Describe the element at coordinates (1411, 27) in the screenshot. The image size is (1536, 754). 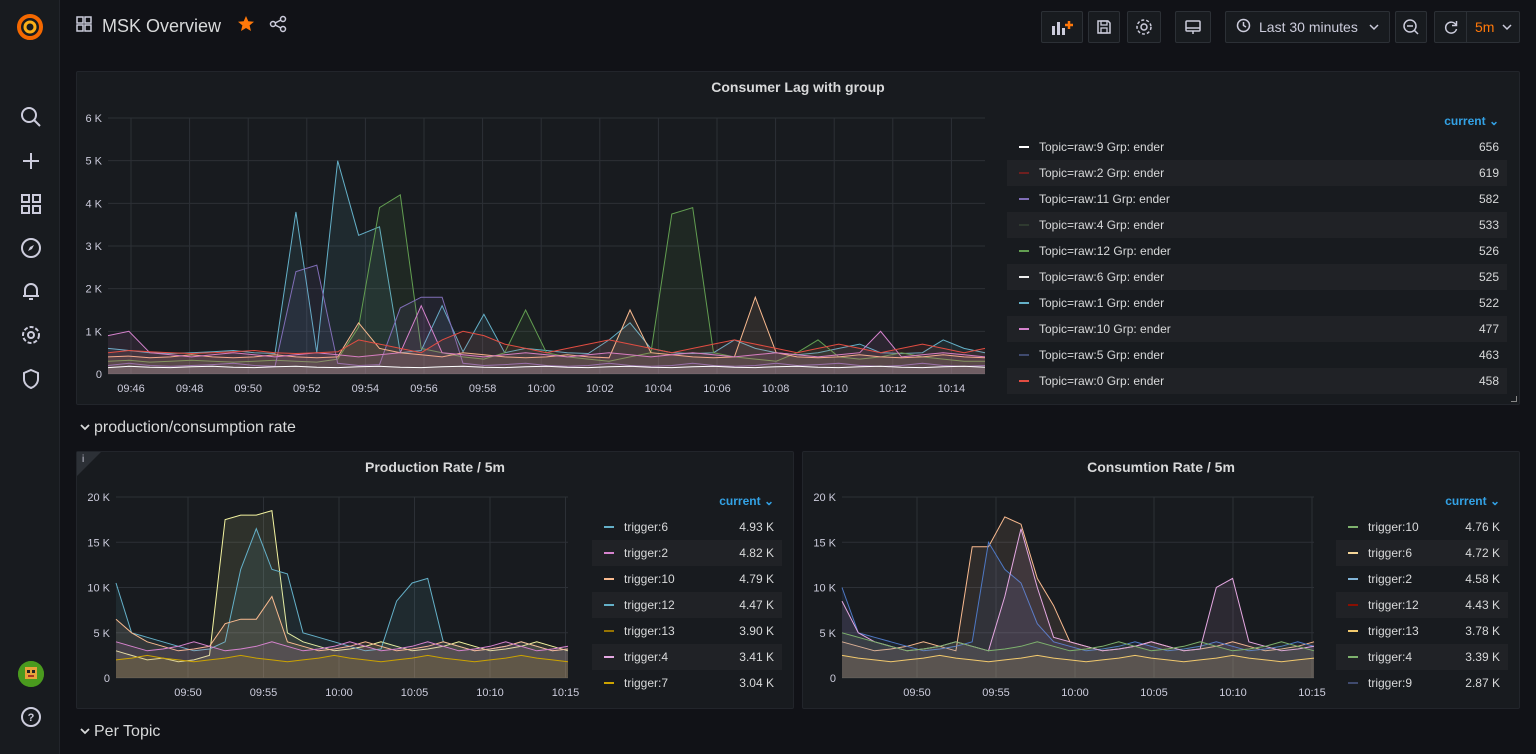
I see `zoom-out-button` at that location.